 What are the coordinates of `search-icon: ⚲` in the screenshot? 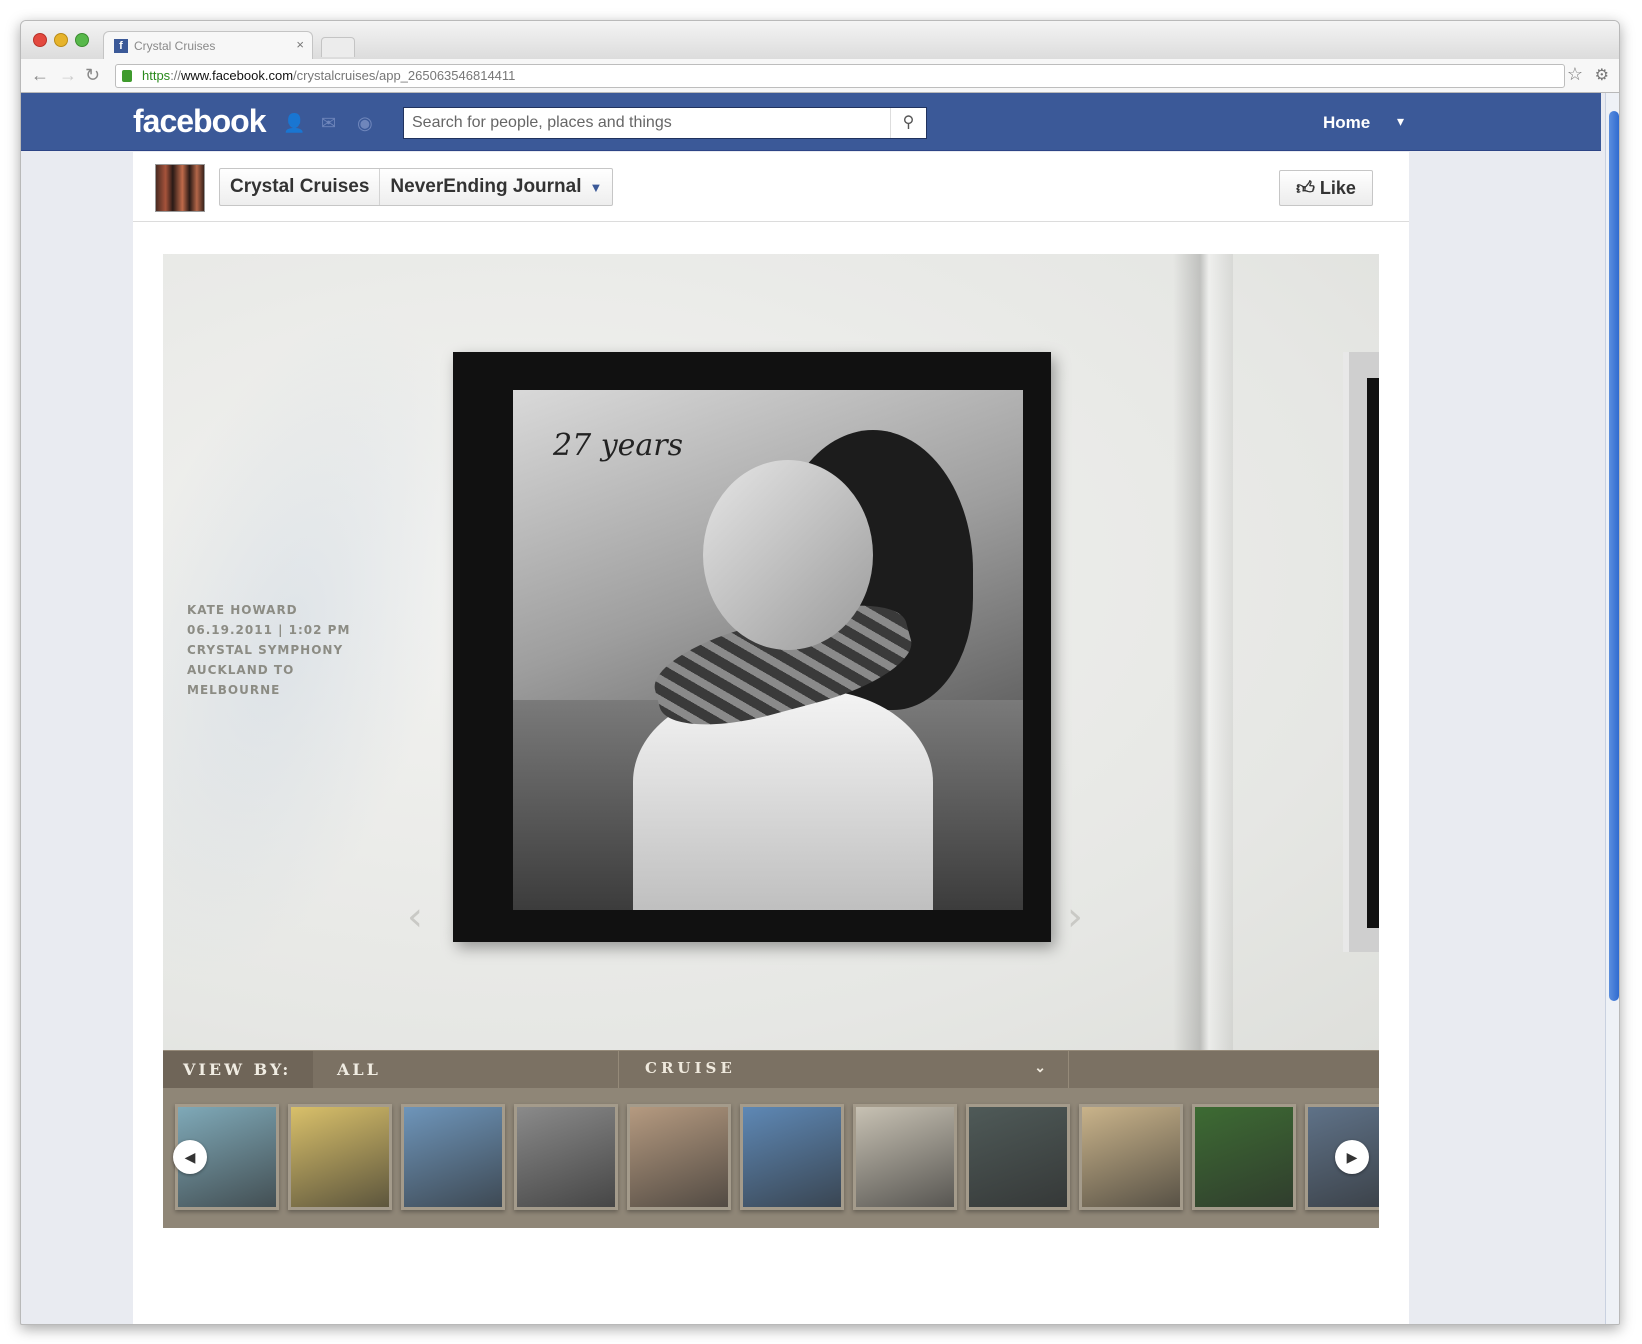 It's located at (908, 123).